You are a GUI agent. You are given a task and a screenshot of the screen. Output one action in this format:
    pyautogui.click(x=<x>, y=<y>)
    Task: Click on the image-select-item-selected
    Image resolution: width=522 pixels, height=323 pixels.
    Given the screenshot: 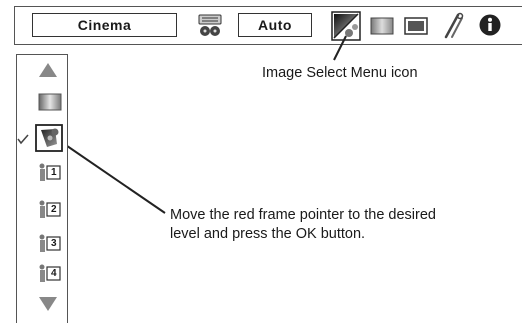 What is the action you would take?
    pyautogui.click(x=49, y=138)
    